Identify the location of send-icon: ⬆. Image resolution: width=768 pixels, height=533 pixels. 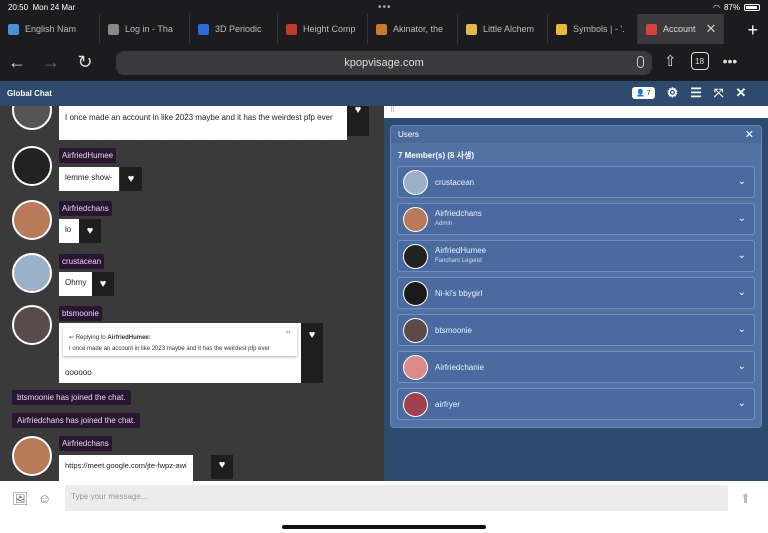
(745, 499).